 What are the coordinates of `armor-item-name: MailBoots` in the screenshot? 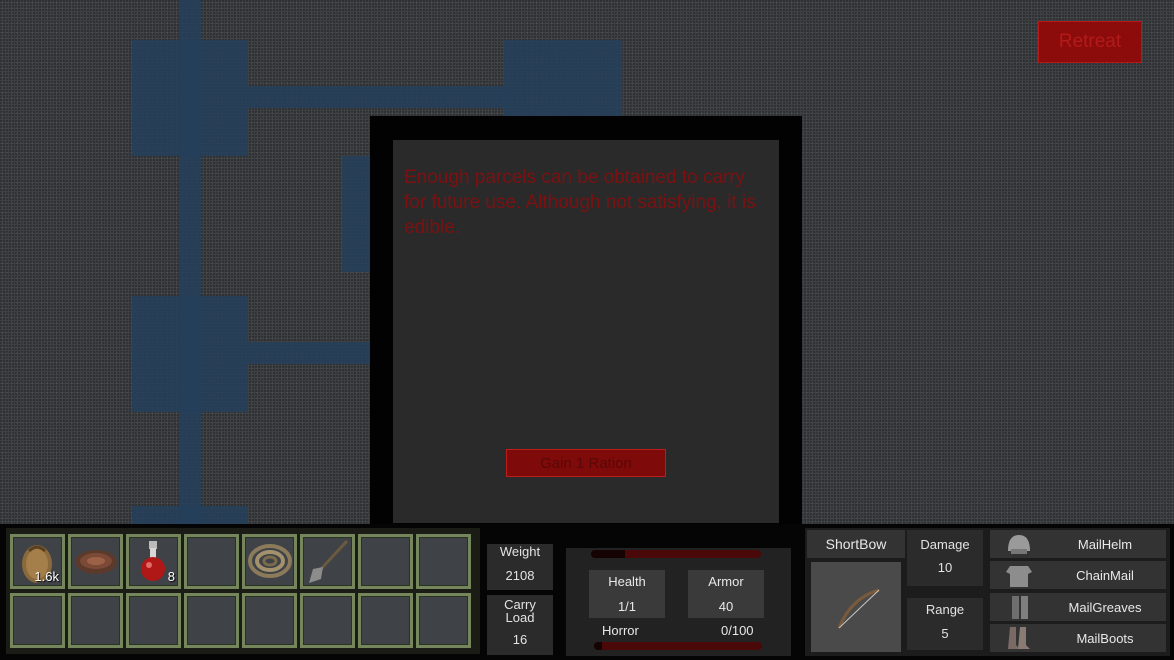 It's located at (1105, 638).